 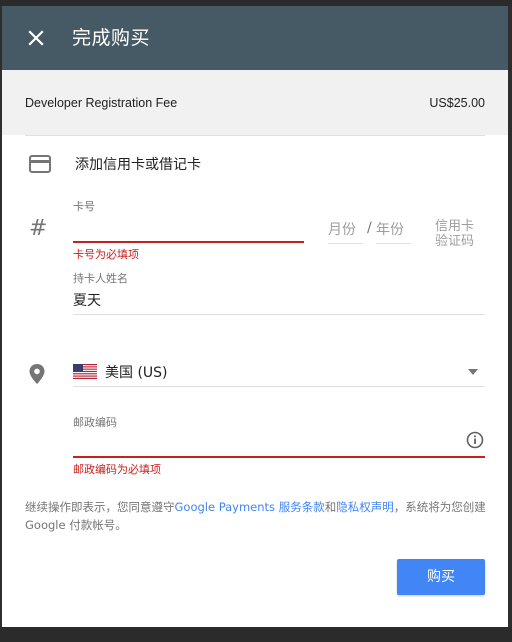 What do you see at coordinates (136, 373) in the screenshot?
I see `country-value: 美国 (US)` at bounding box center [136, 373].